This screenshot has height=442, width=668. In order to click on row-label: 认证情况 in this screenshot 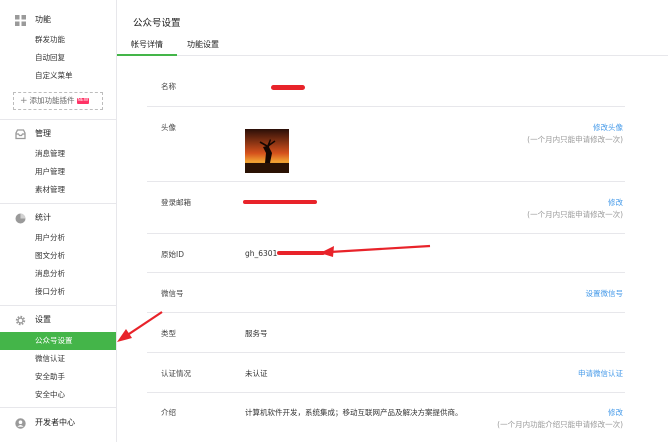, I will do `click(176, 373)`.